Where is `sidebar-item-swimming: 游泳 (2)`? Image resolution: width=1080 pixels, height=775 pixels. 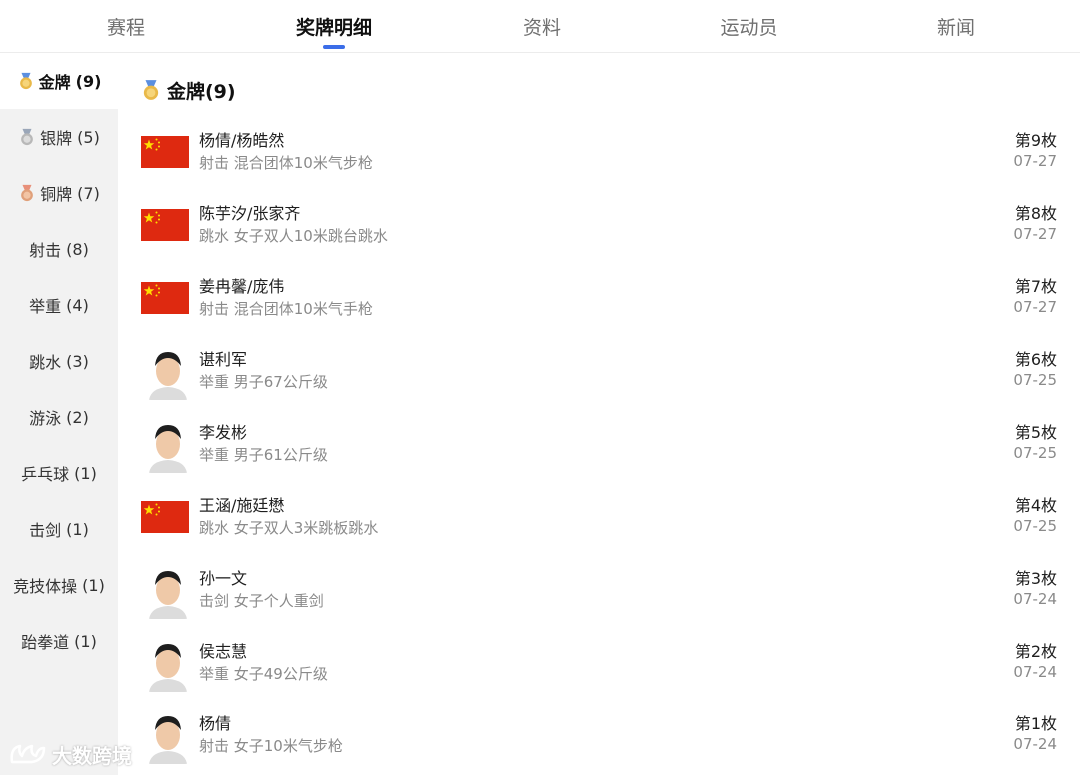 sidebar-item-swimming: 游泳 (2) is located at coordinates (59, 417).